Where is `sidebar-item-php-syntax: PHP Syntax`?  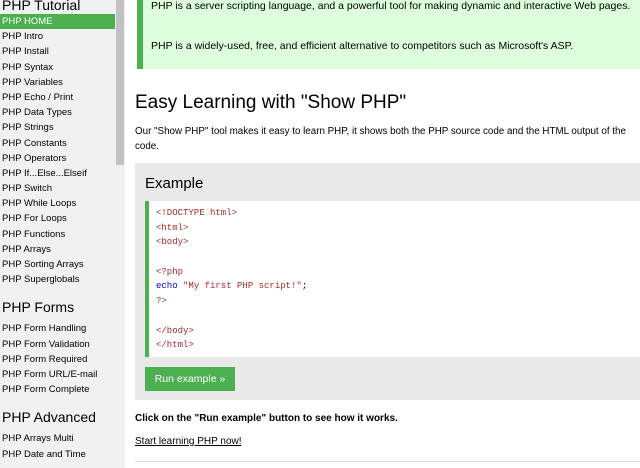
sidebar-item-php-syntax: PHP Syntax is located at coordinates (57, 67).